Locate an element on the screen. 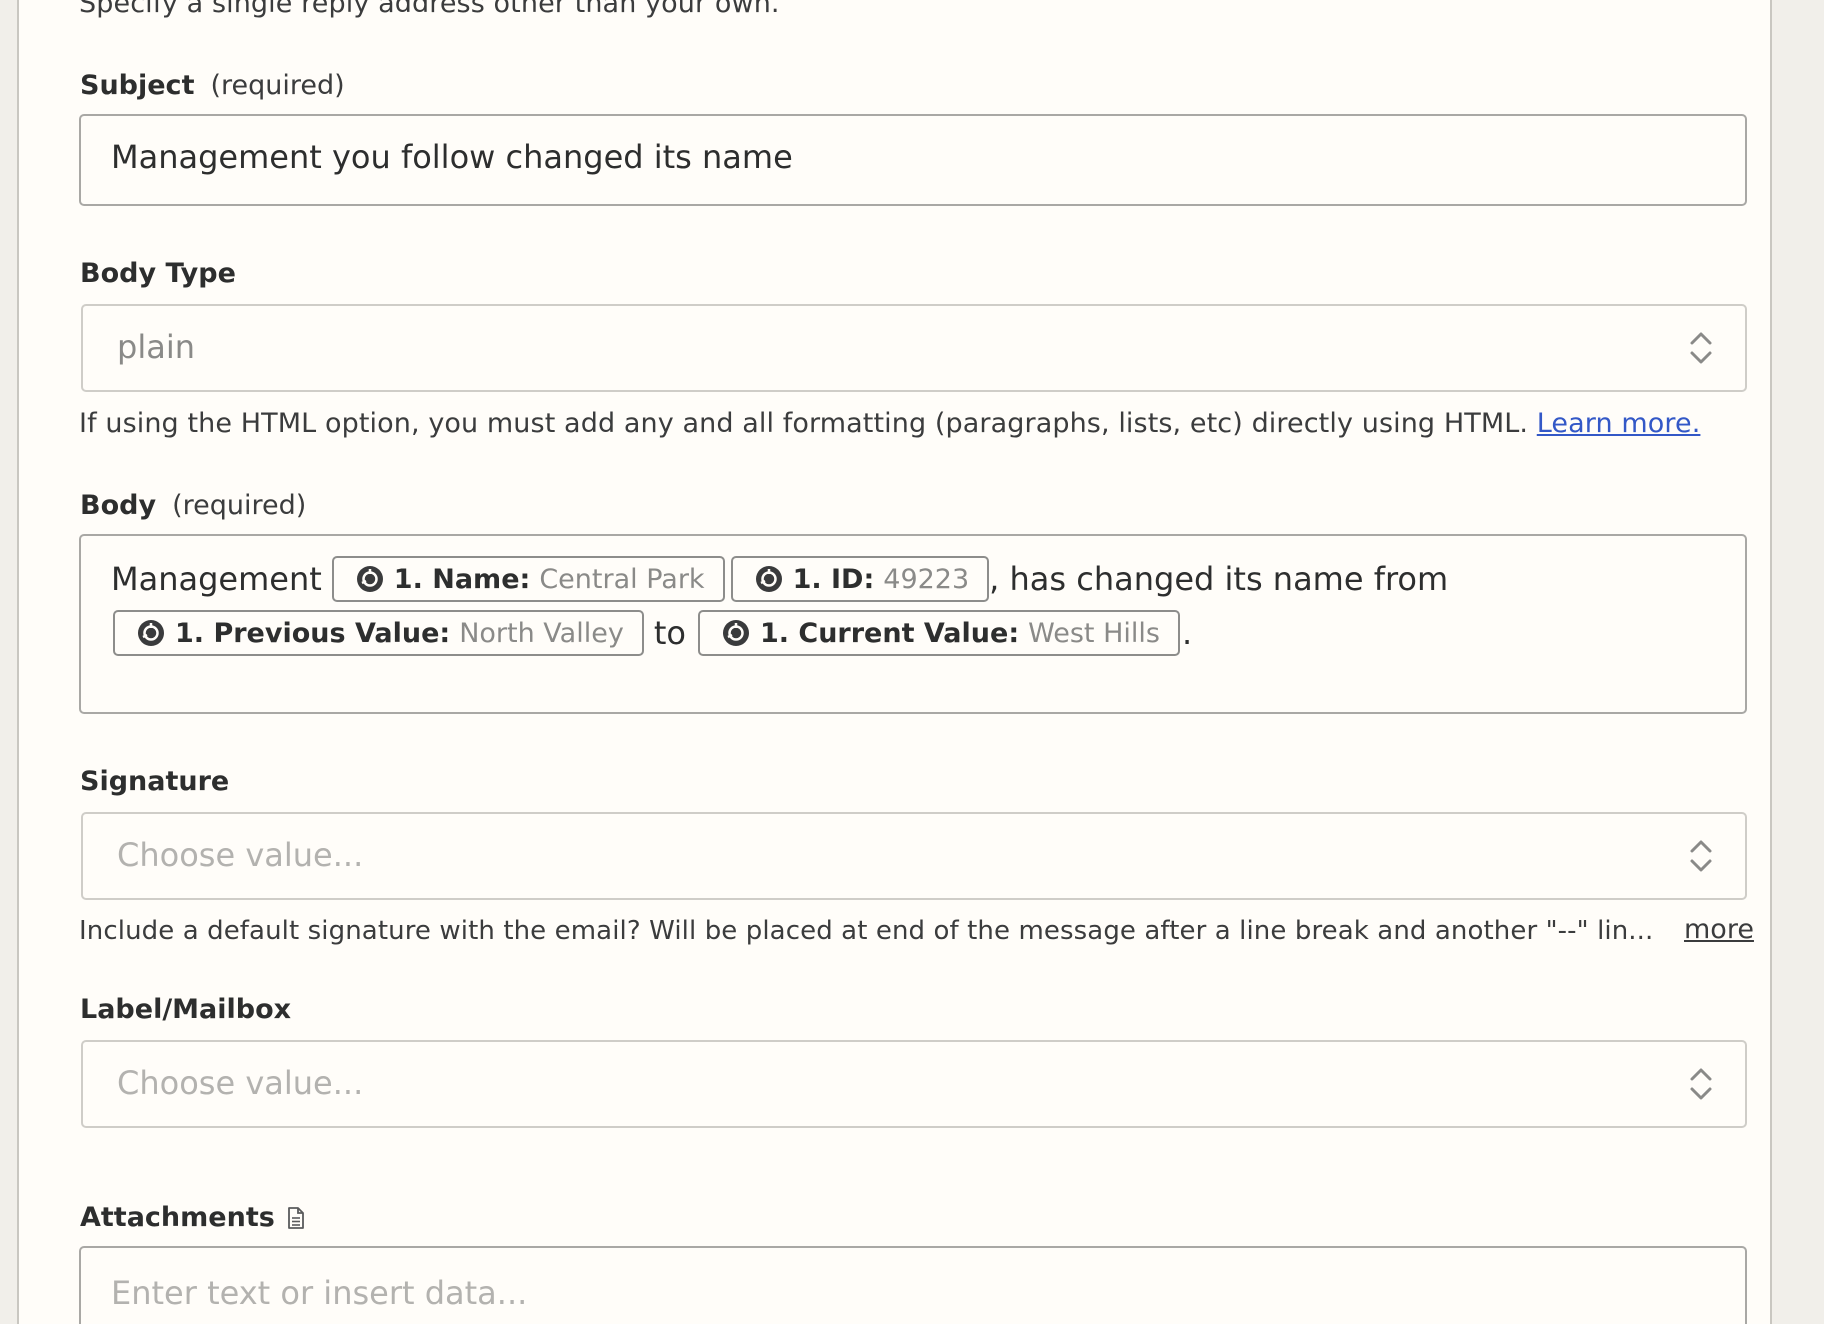  pill-current-key: 1. Current Value: is located at coordinates (889, 633).